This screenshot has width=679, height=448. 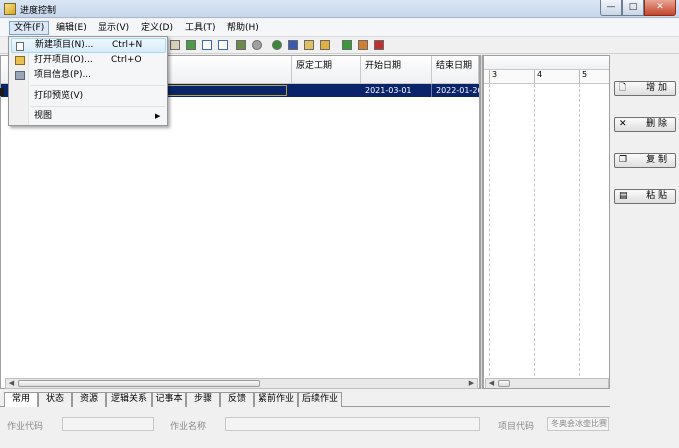 I want to click on column-header-end: 结束日期, so click(x=455, y=70).